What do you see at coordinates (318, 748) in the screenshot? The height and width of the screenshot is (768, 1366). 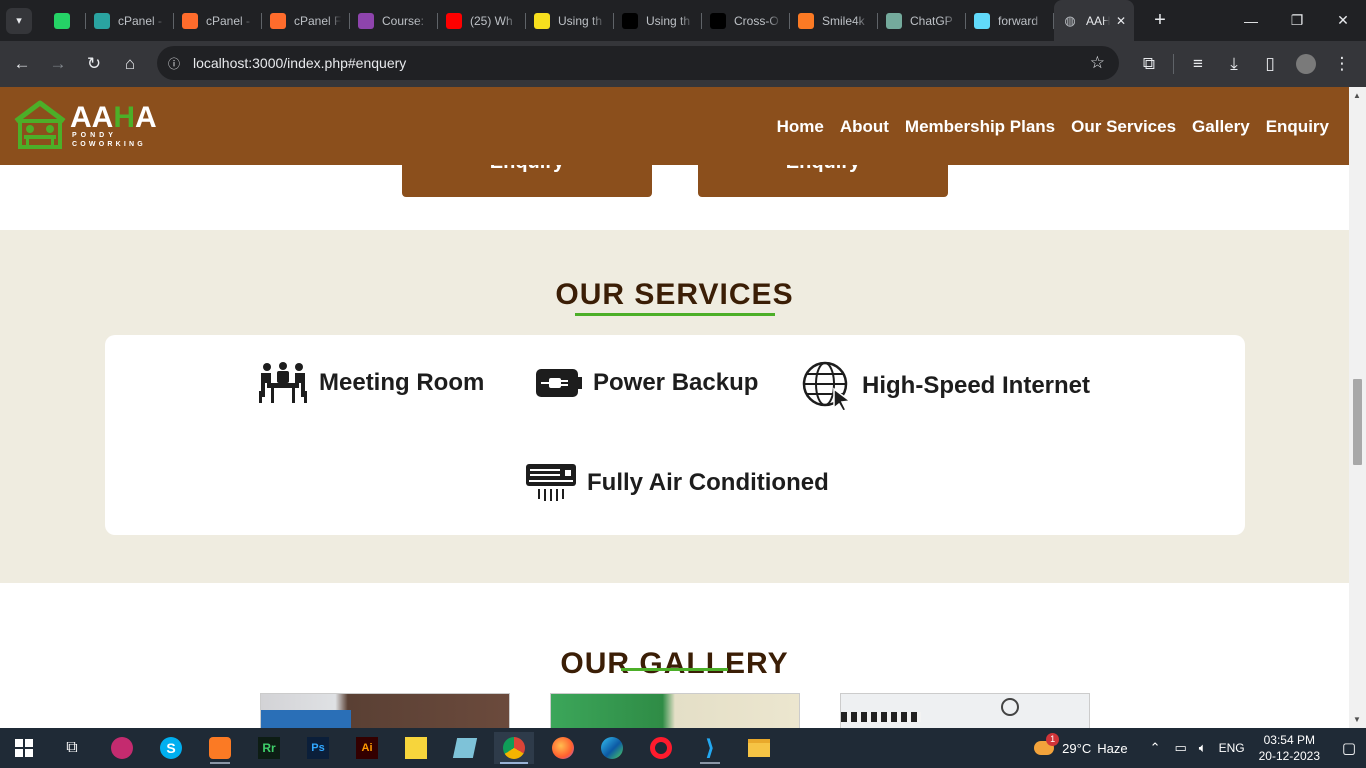 I see `taskbar-app: Ps` at bounding box center [318, 748].